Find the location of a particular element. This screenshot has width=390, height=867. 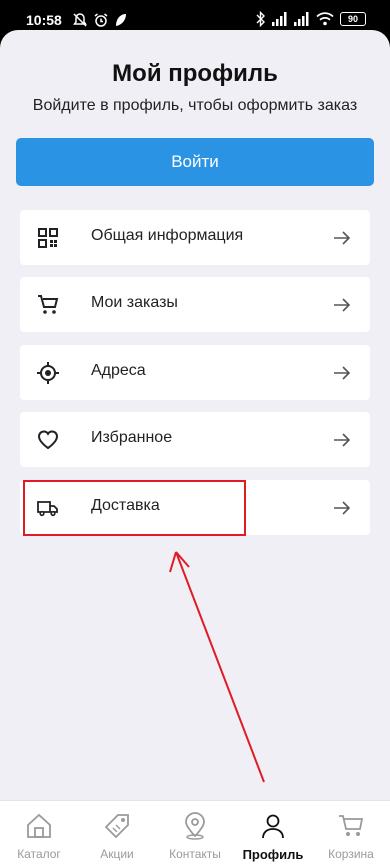

tab-promotions: Акции is located at coordinates (117, 834).